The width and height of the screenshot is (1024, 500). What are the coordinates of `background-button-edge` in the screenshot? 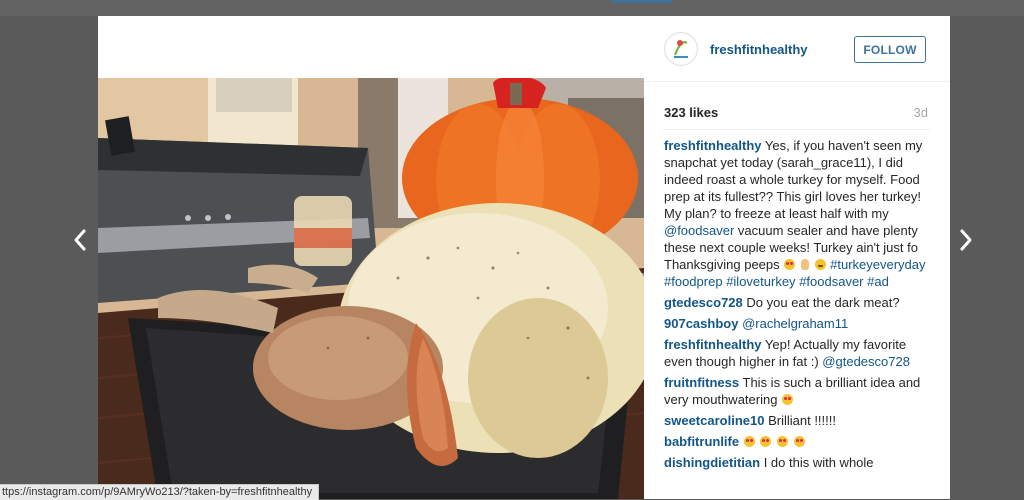 It's located at (642, 1).